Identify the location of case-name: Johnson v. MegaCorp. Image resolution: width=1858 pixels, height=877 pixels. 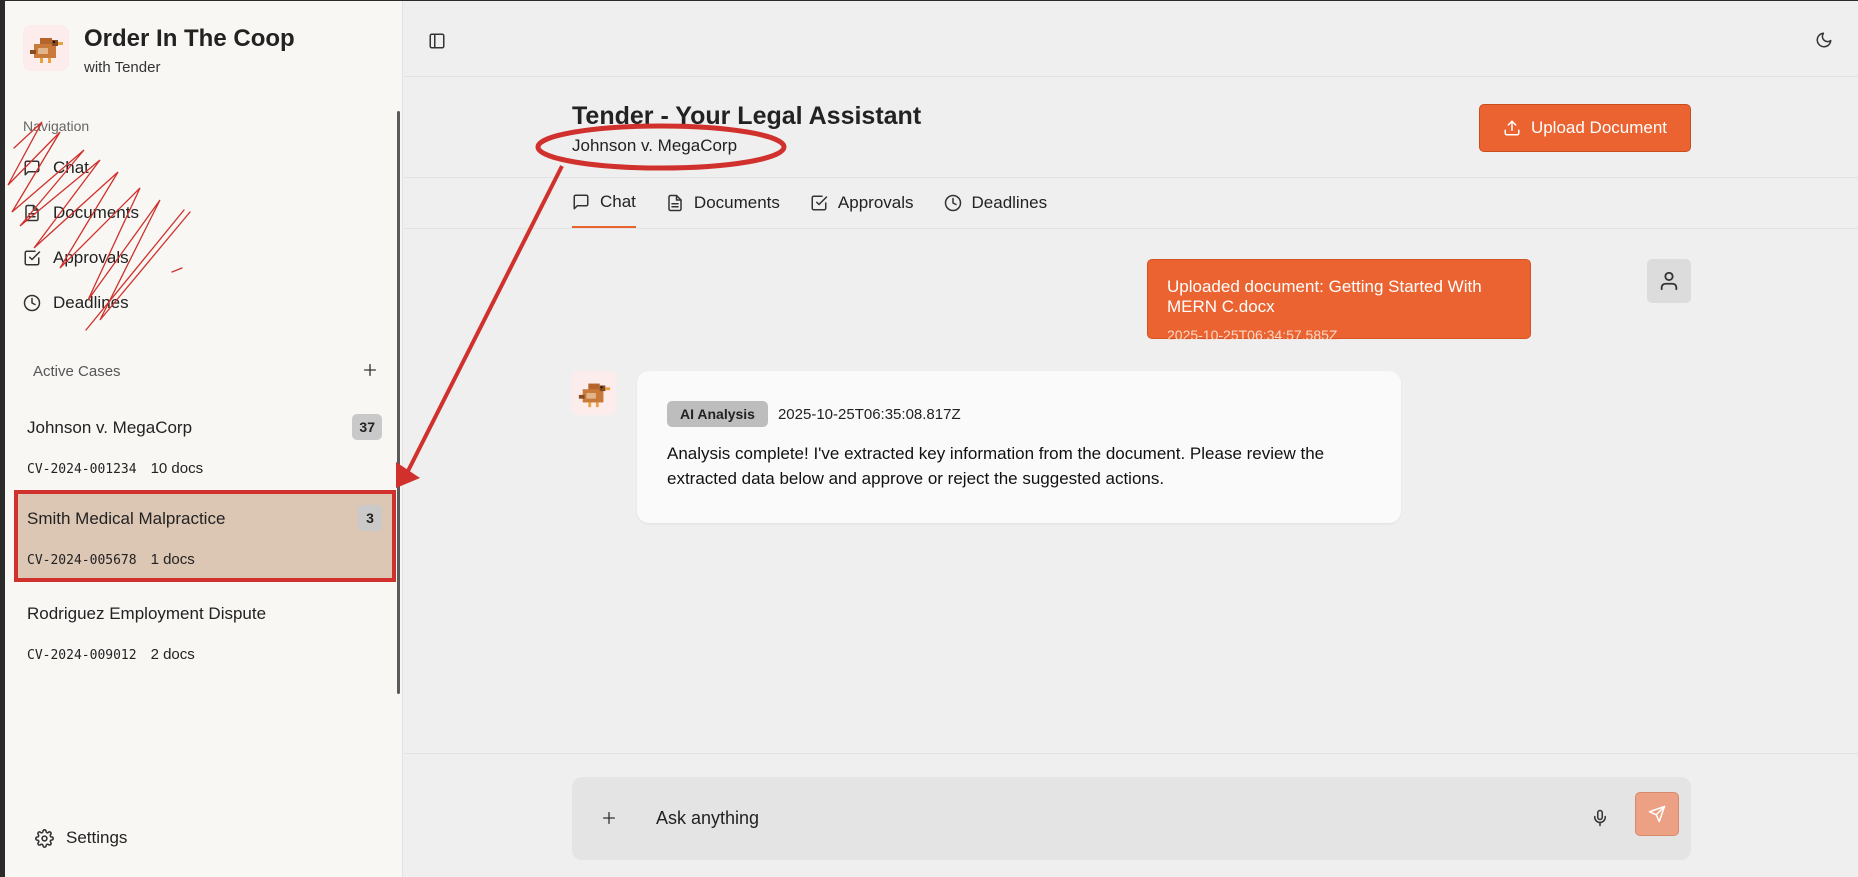
(110, 427).